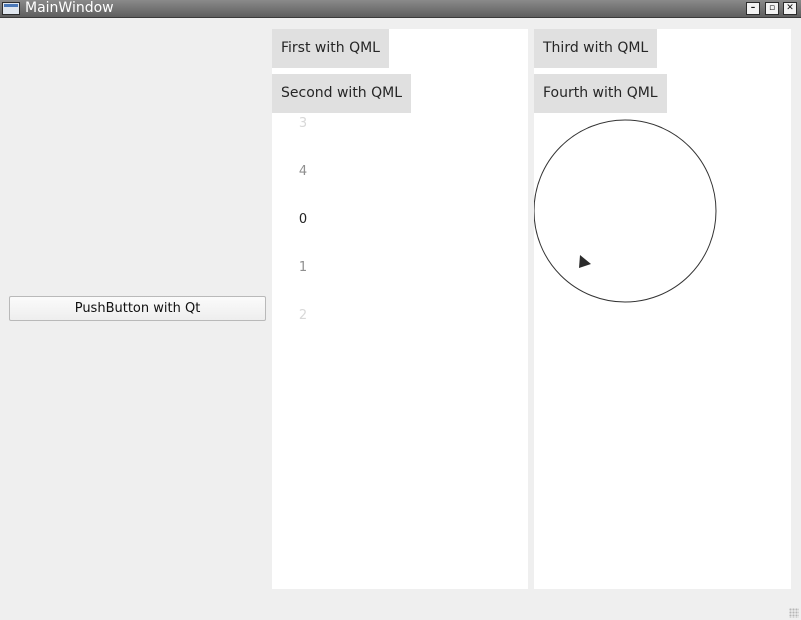 This screenshot has height=620, width=801. What do you see at coordinates (137, 308) in the screenshot?
I see `qt-push-button: PushButton with Qt` at bounding box center [137, 308].